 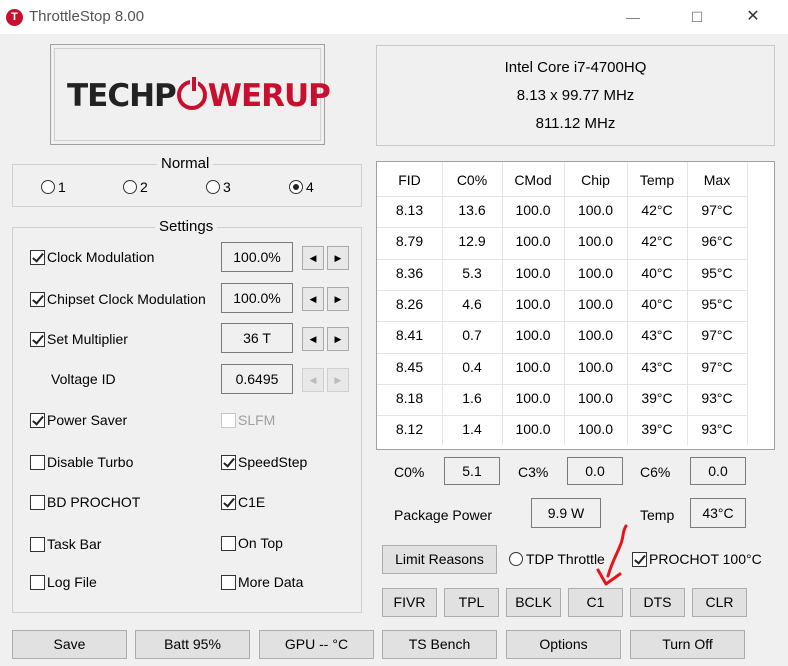 I want to click on limit-reasons-button: Limit Reasons, so click(x=439, y=559).